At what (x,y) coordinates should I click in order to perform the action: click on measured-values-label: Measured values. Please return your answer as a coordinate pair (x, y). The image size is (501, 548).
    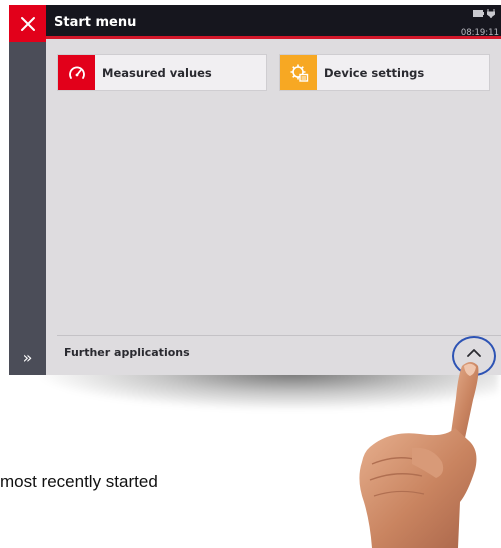
    Looking at the image, I should click on (157, 72).